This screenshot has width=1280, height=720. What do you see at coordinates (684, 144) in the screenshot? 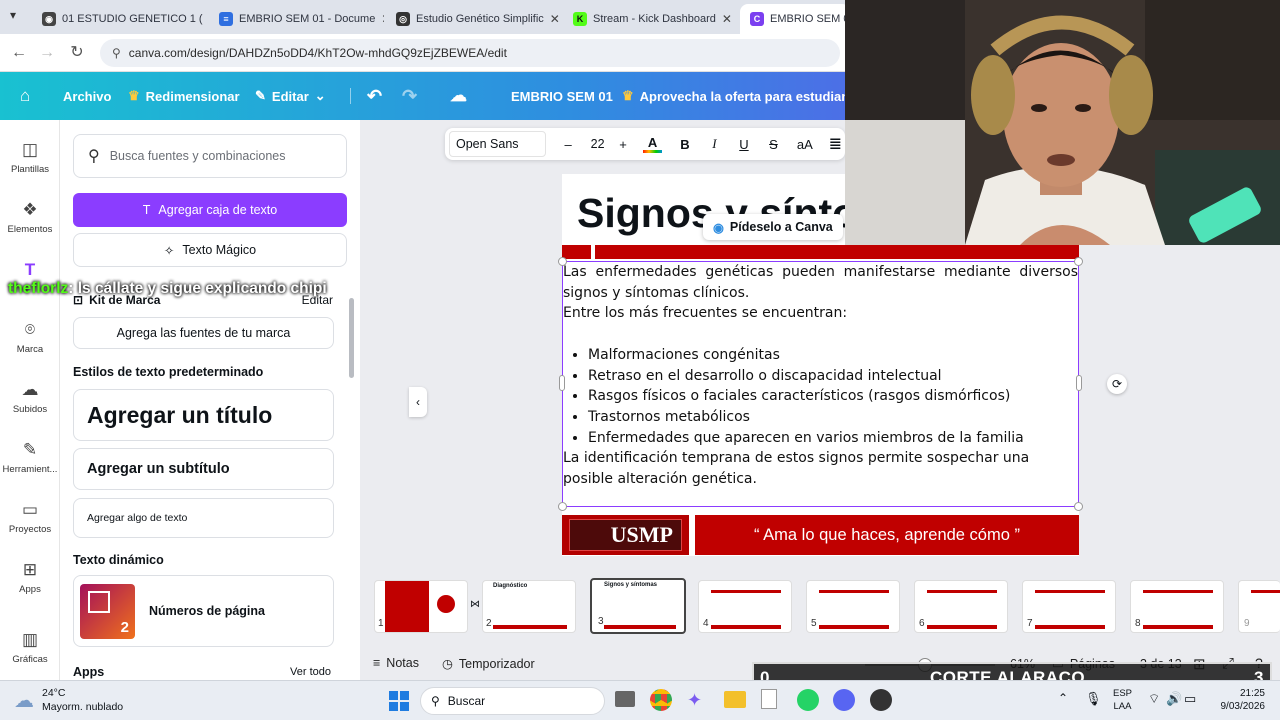
I see `bold-button: B` at bounding box center [684, 144].